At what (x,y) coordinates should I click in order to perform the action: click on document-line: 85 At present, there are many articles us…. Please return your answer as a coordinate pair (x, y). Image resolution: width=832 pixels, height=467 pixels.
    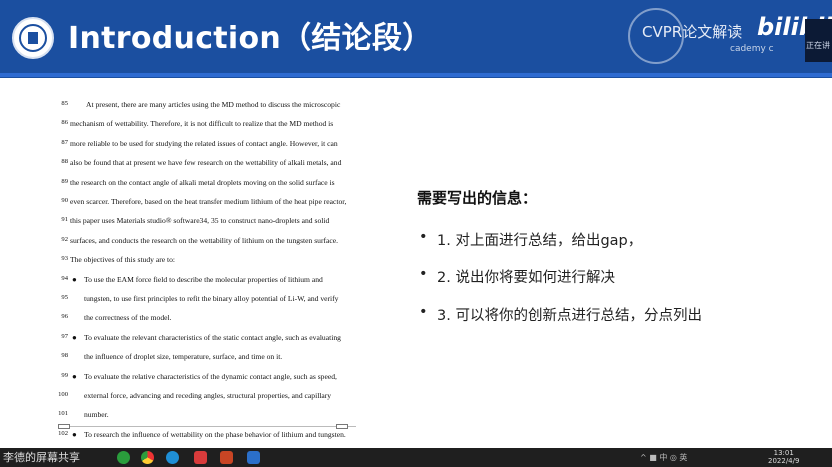
    Looking at the image, I should click on (204, 108).